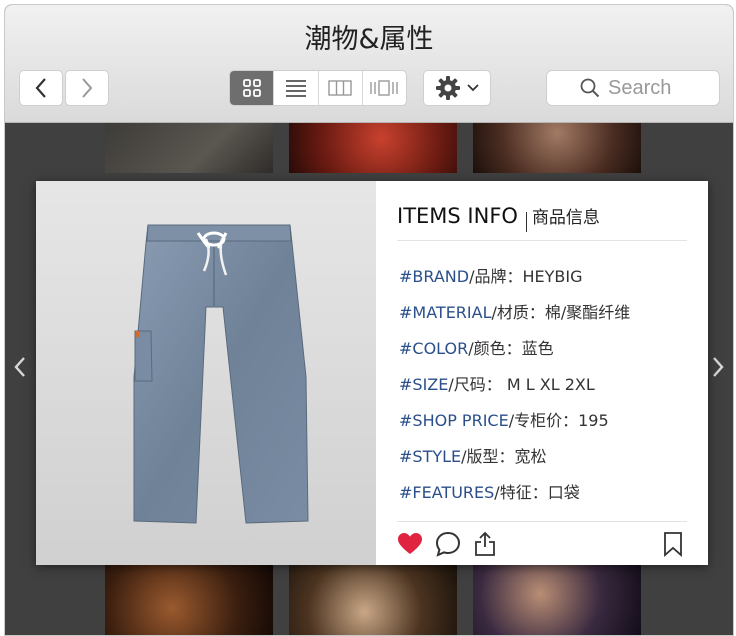 The width and height of the screenshot is (736, 636). What do you see at coordinates (457, 216) in the screenshot?
I see `items-info-title: ITEMS INFO` at bounding box center [457, 216].